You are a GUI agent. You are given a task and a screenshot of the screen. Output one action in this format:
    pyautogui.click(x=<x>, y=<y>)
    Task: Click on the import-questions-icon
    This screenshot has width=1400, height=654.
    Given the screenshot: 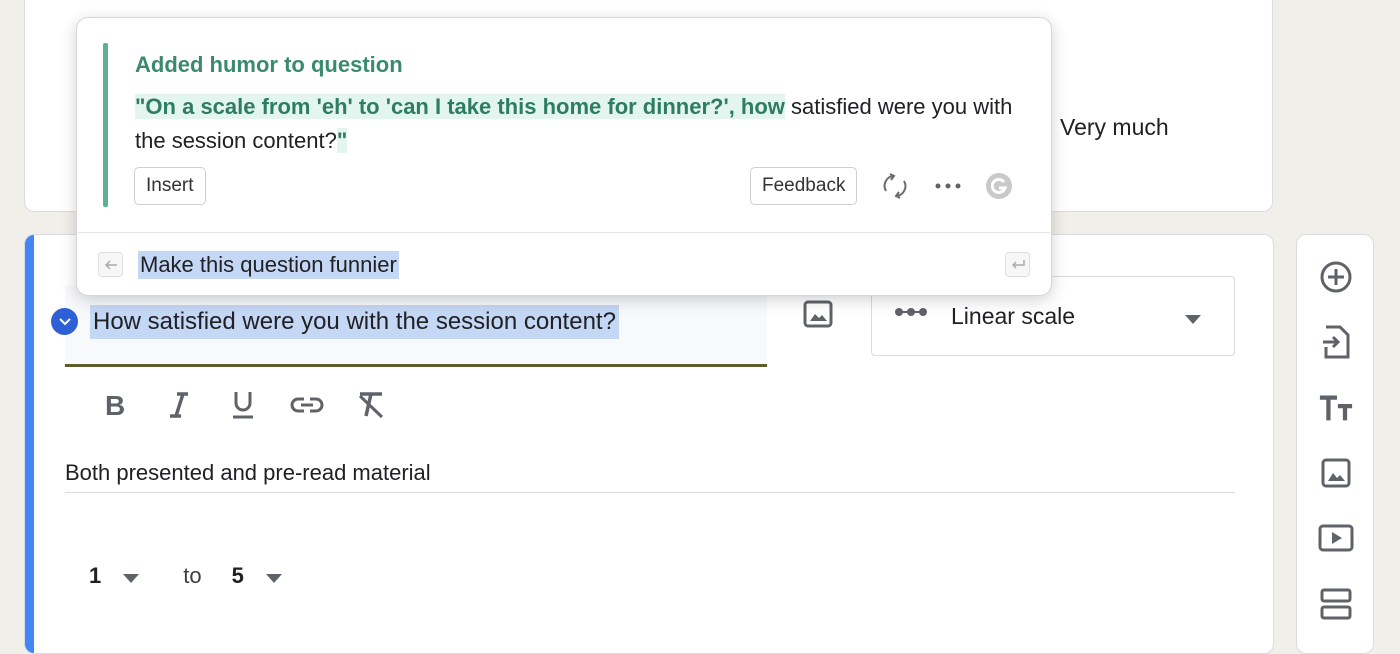 What is the action you would take?
    pyautogui.click(x=1336, y=342)
    